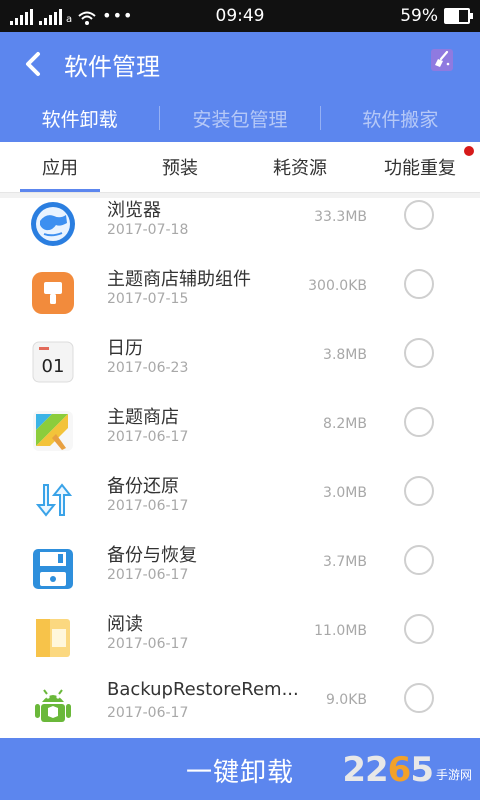 The height and width of the screenshot is (800, 480). What do you see at coordinates (240, 568) in the screenshot?
I see `list-item: 备份与恢复 2017-06-17 3.7MB` at bounding box center [240, 568].